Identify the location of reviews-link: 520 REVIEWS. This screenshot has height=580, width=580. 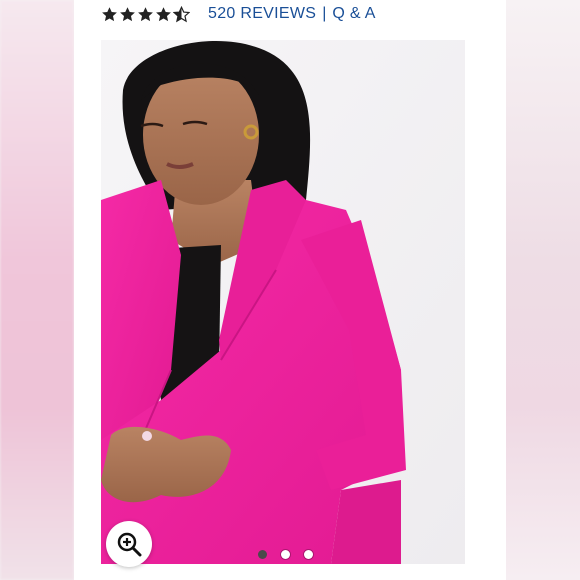
(262, 14).